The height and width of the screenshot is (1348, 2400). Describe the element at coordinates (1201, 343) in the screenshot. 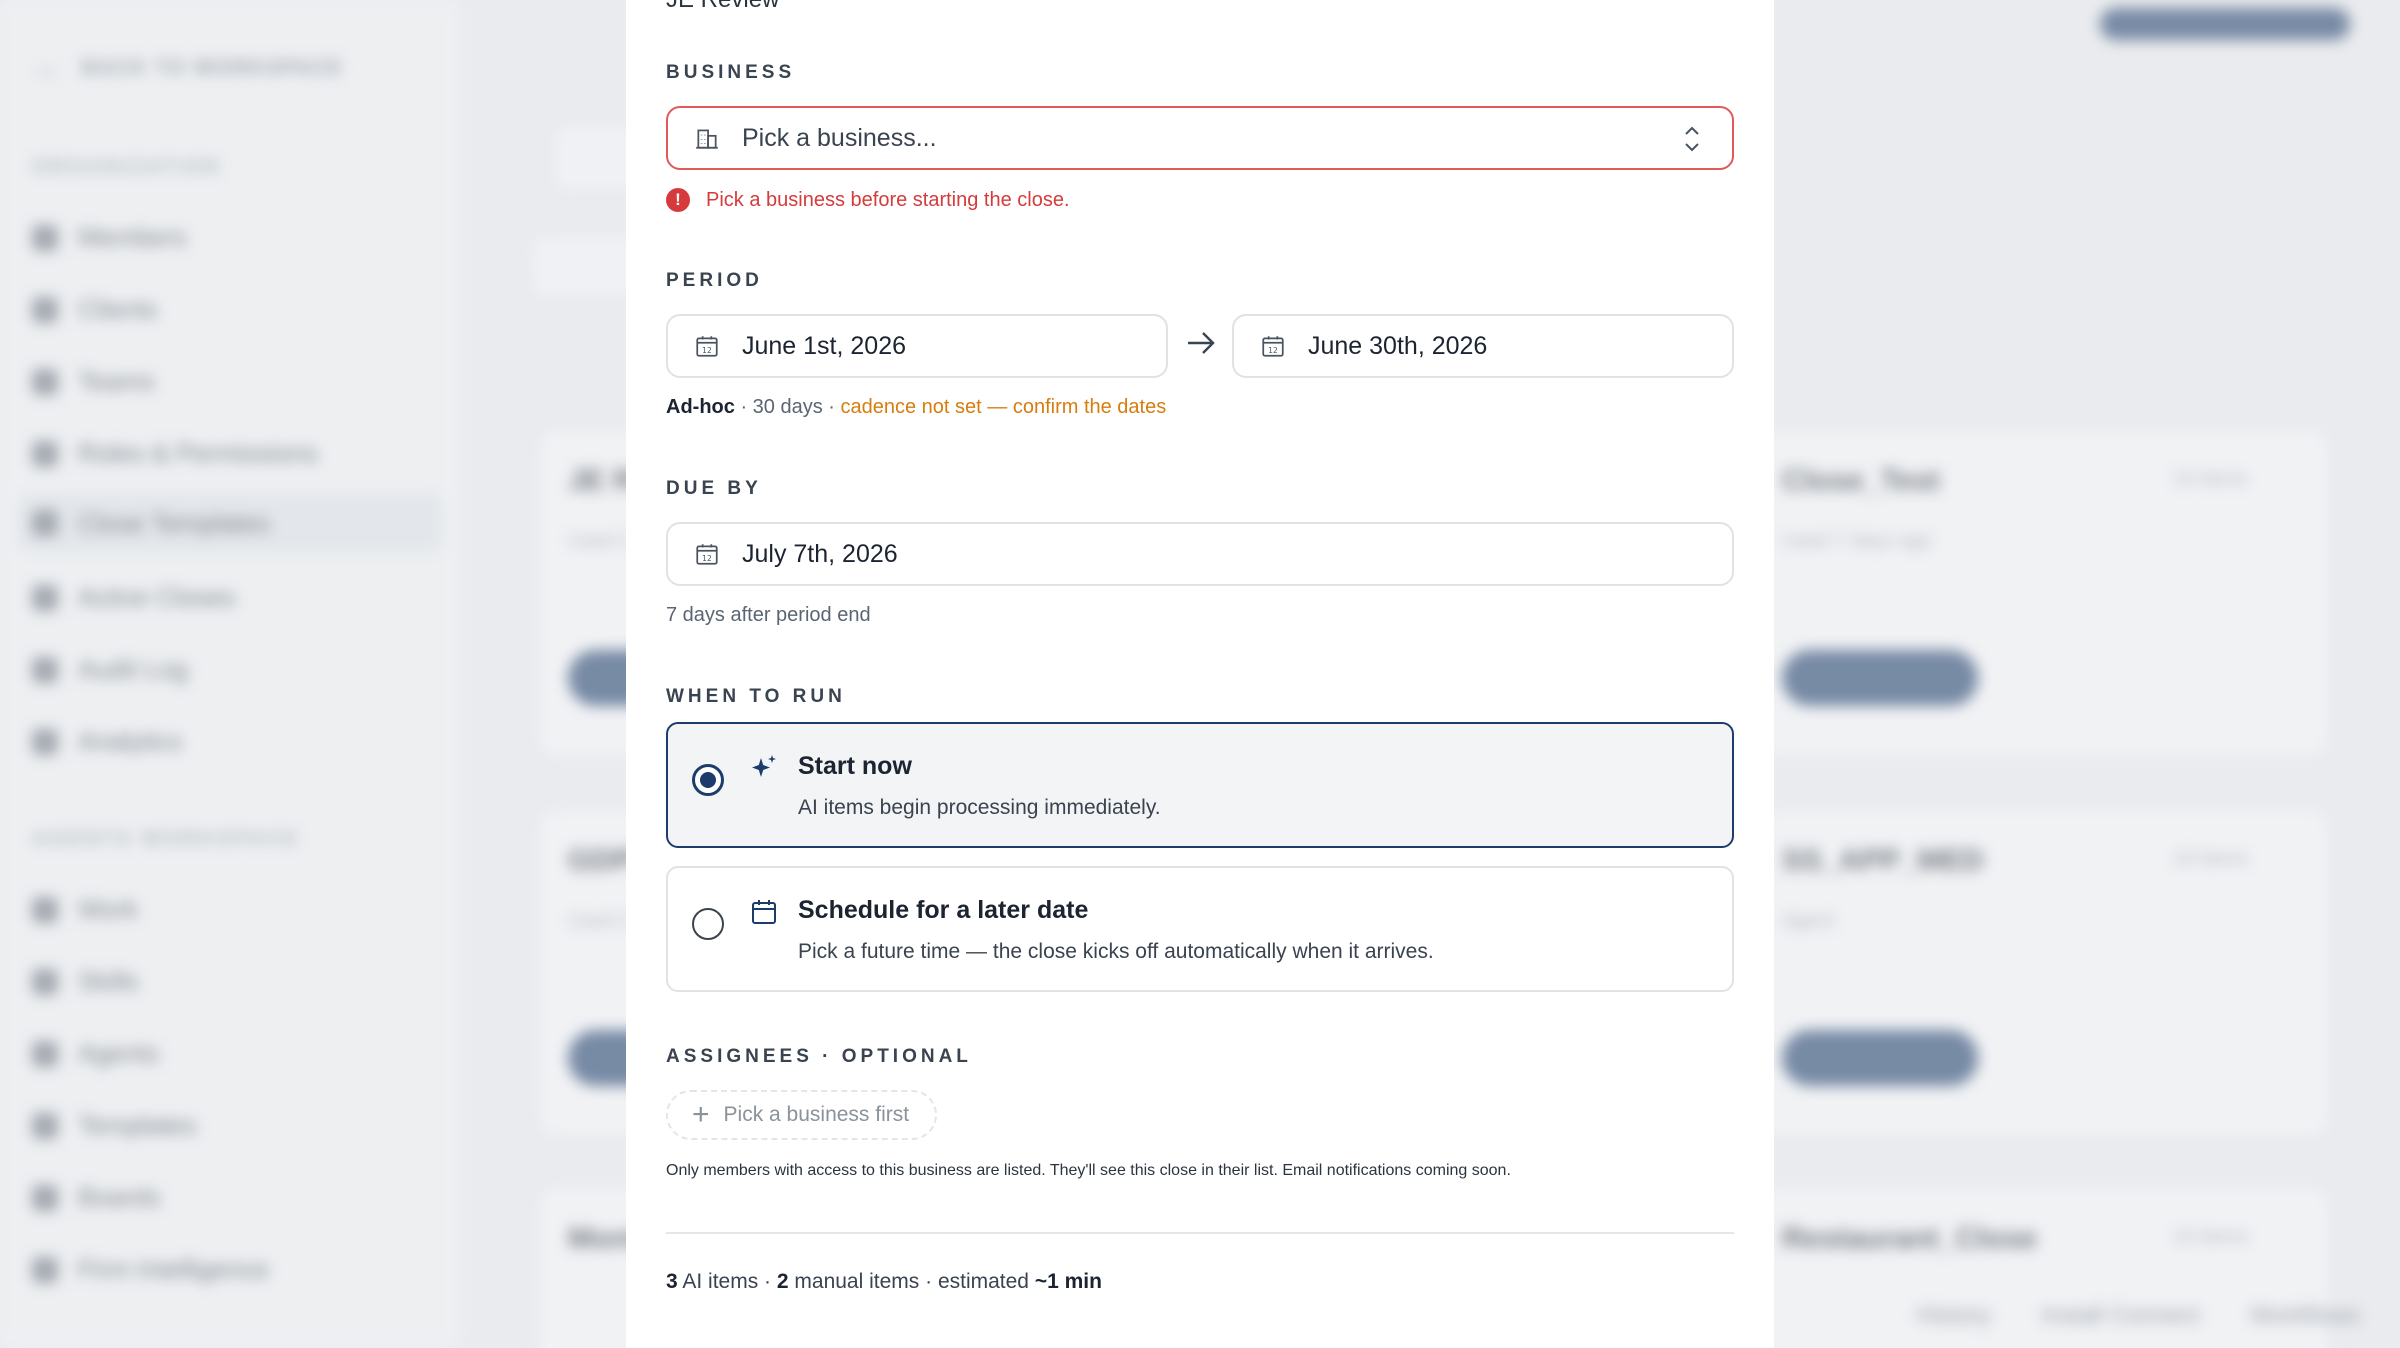

I see `arrow-right-icon` at that location.